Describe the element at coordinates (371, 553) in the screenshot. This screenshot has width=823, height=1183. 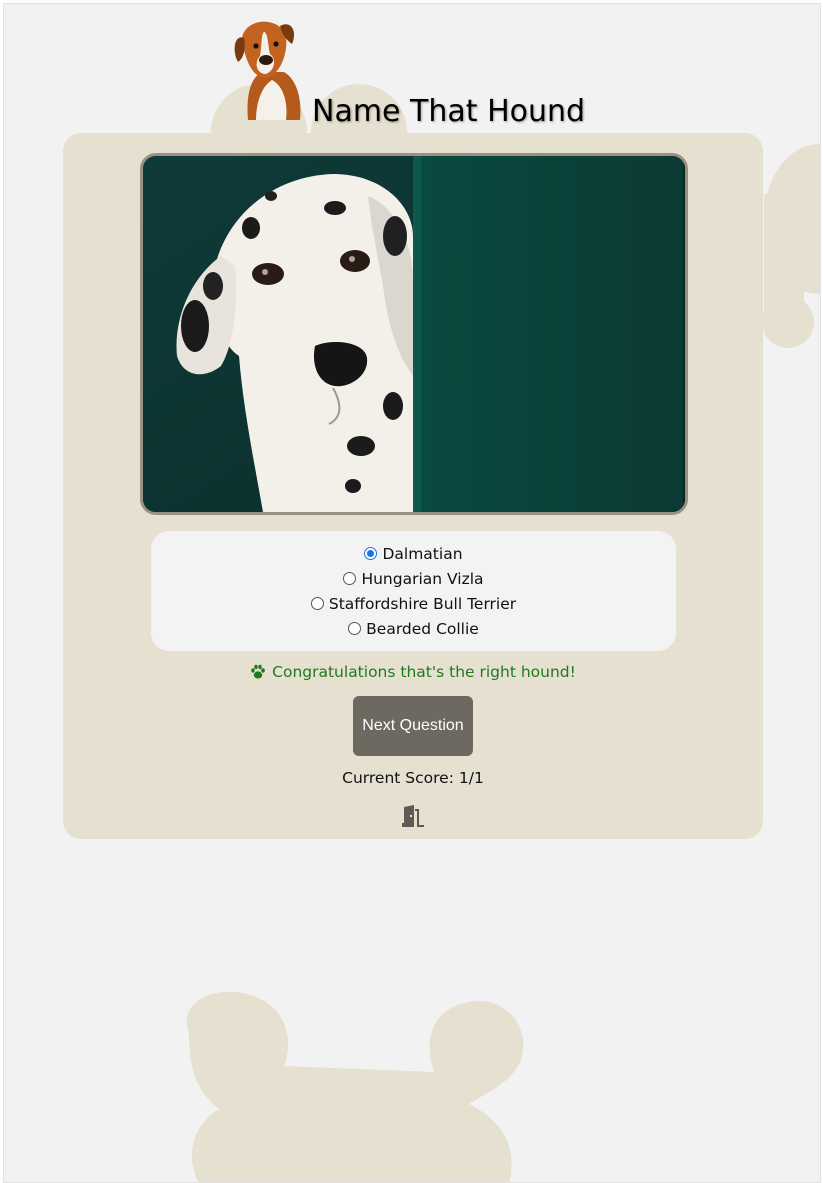
I see `radio-dalmatian` at that location.